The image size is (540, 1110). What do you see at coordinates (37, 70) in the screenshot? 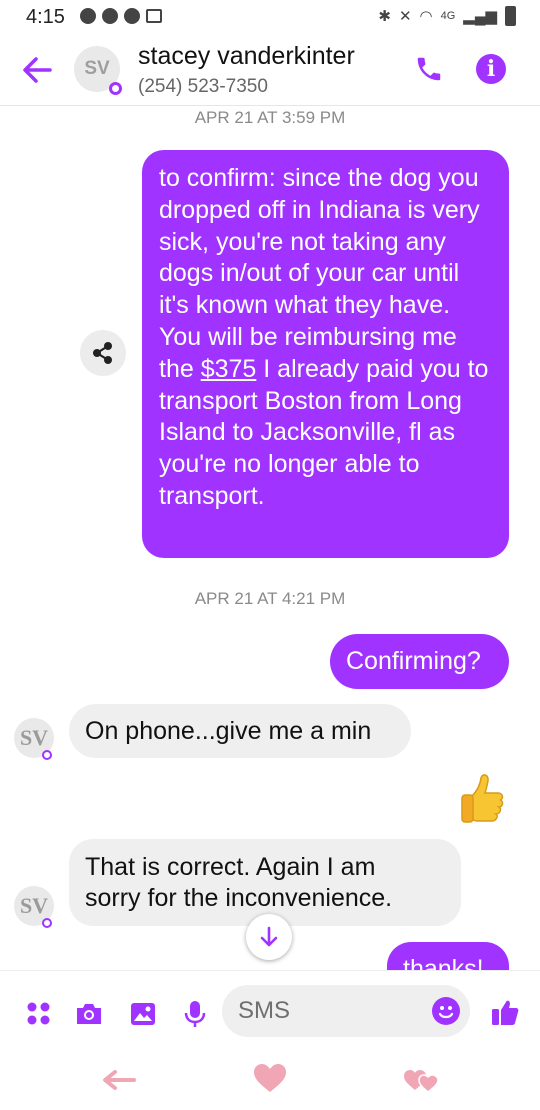
I see `back-arrow-icon` at bounding box center [37, 70].